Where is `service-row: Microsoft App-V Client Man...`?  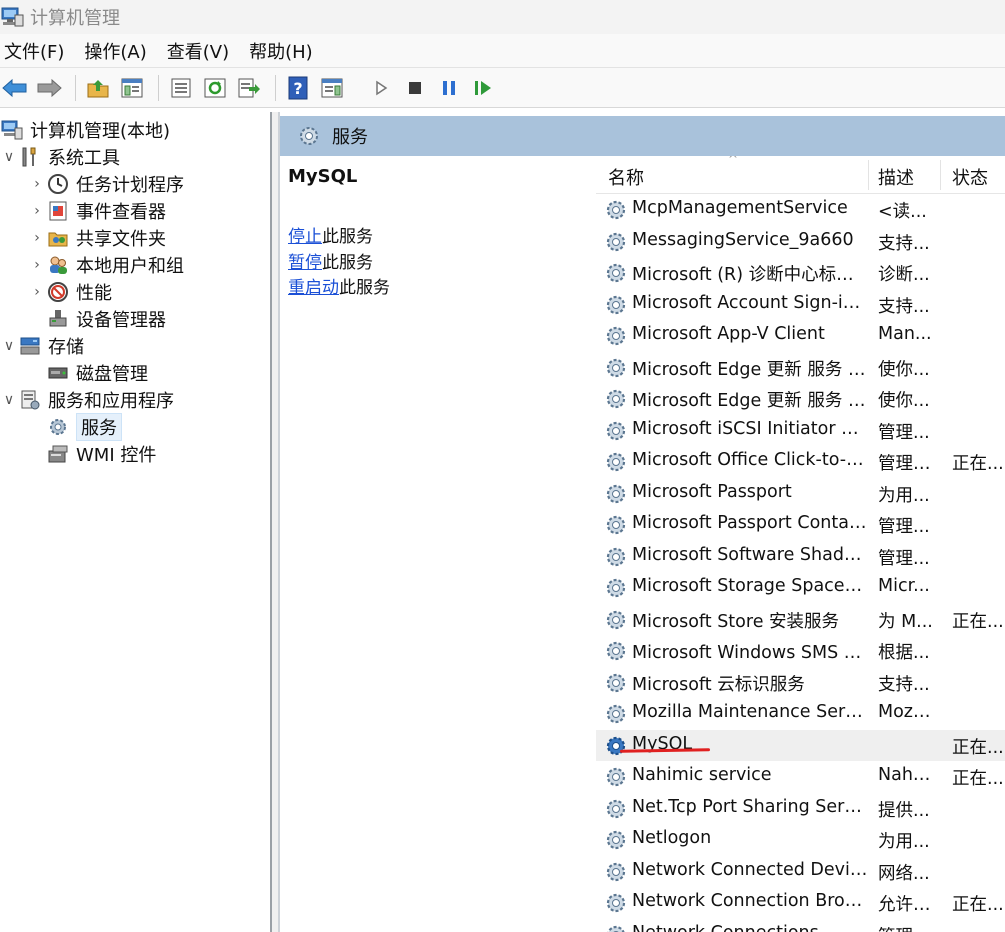
service-row: Microsoft App-V Client Man... is located at coordinates (800, 335).